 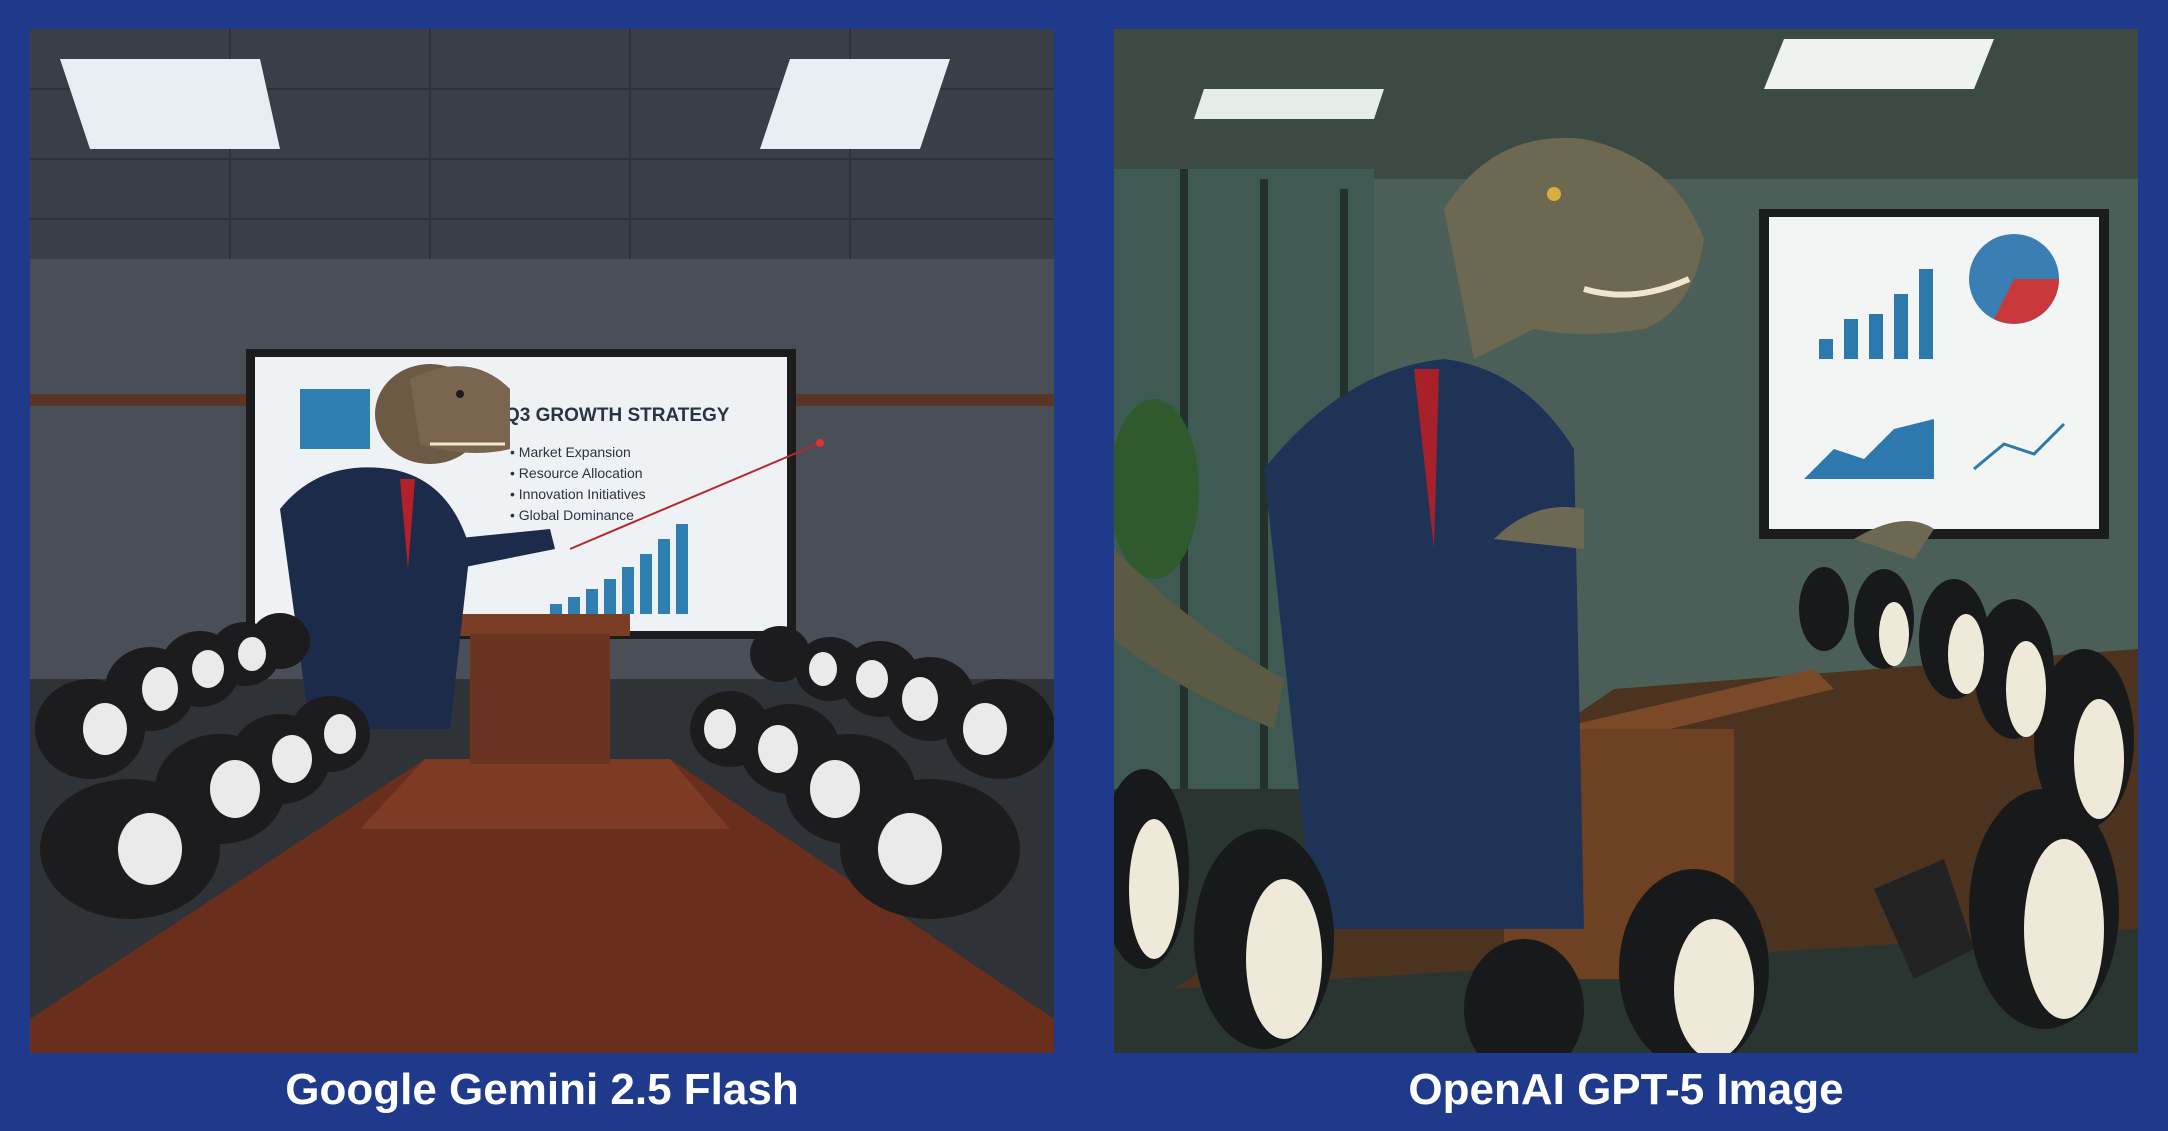 What do you see at coordinates (576, 473) in the screenshot?
I see `slide-bullet-2: • Resource Allocation` at bounding box center [576, 473].